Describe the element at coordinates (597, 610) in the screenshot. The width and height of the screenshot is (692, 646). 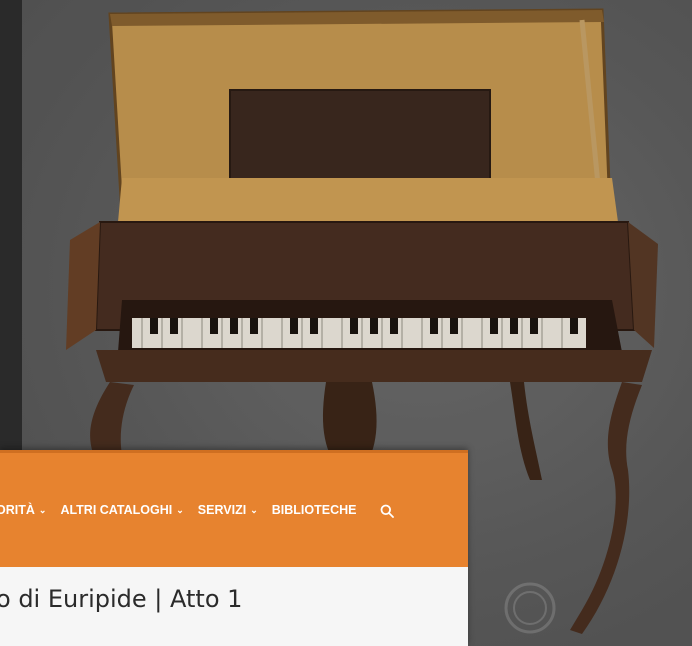
I see `watermark-seal` at that location.